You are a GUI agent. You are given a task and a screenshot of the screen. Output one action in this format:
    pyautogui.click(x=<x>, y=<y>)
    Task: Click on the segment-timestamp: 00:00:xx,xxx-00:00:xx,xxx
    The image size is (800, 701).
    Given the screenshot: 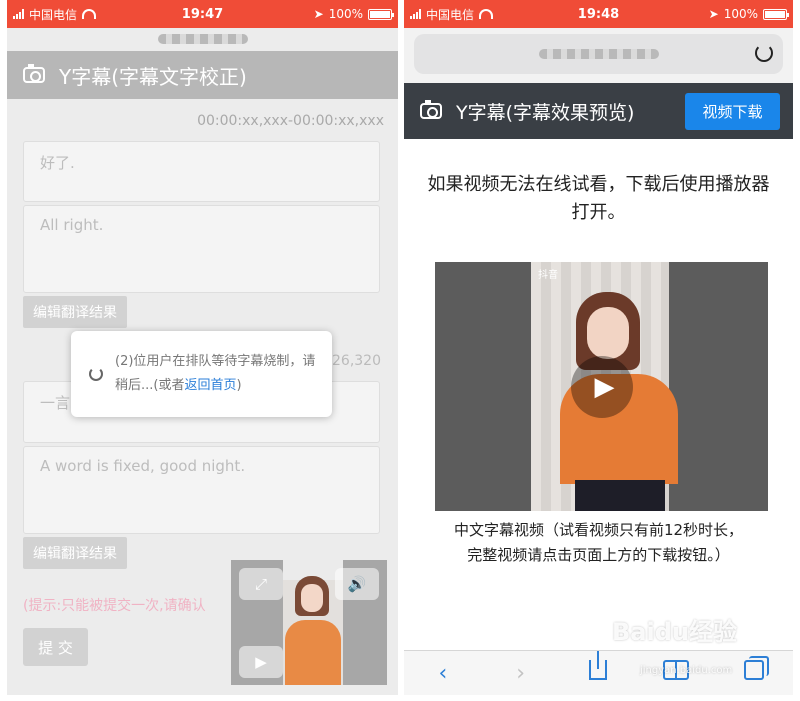 What is the action you would take?
    pyautogui.click(x=290, y=121)
    